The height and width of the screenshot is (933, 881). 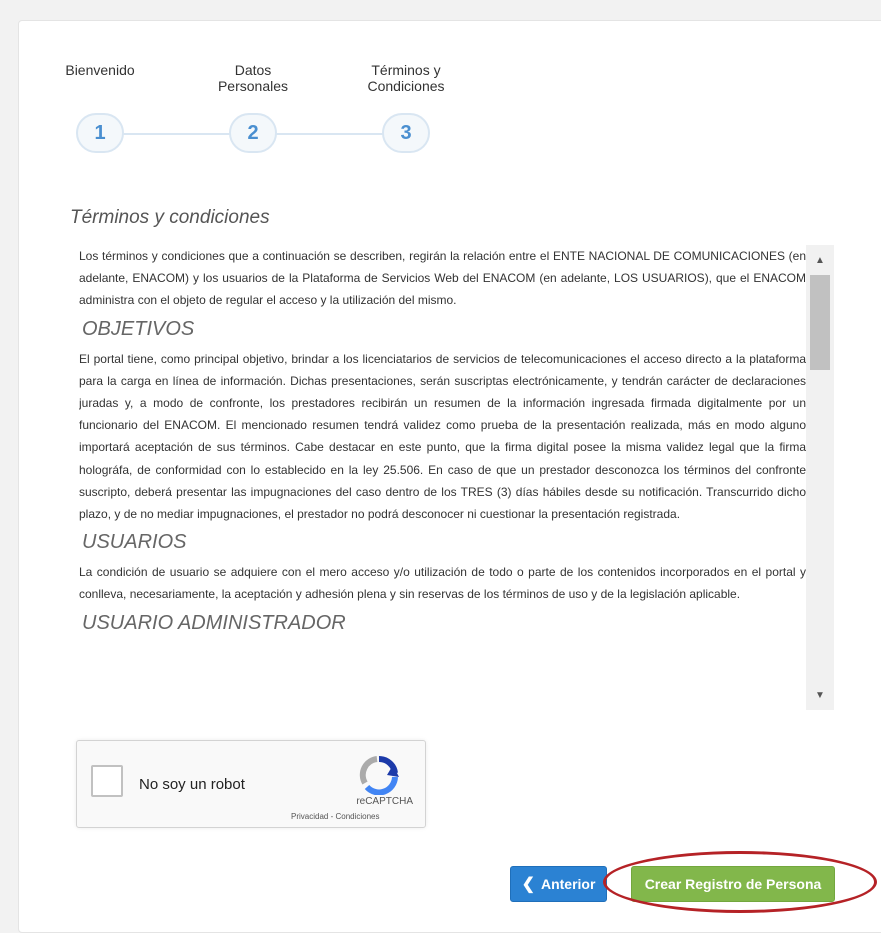 What do you see at coordinates (820, 477) in the screenshot?
I see `terms-scrollbar: ▲ ▼` at bounding box center [820, 477].